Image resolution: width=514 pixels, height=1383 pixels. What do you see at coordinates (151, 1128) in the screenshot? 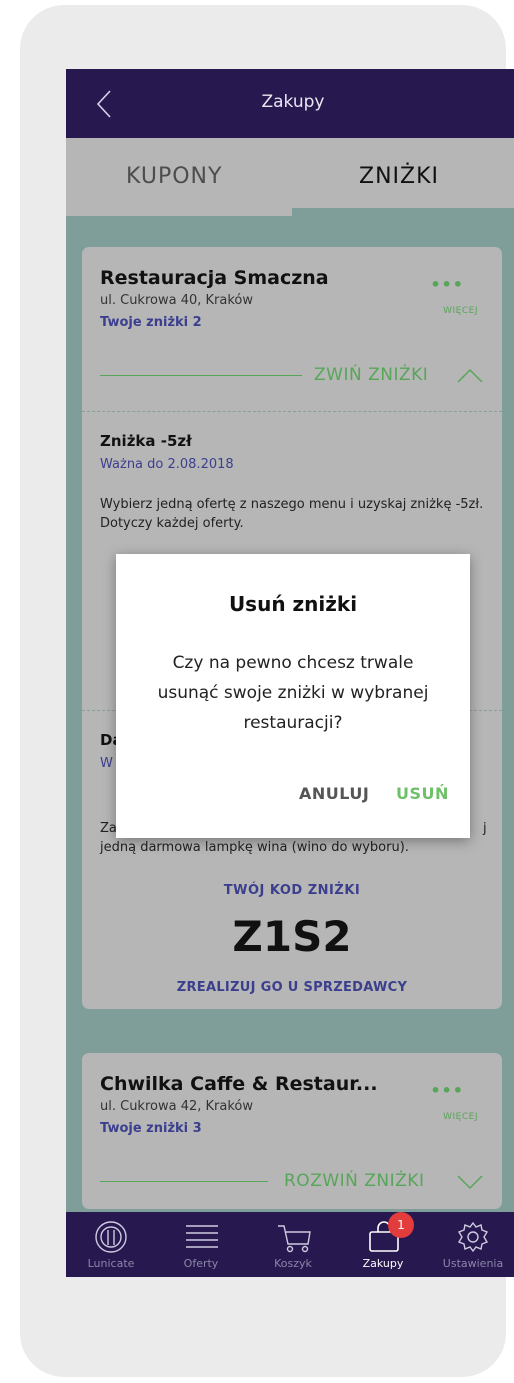
I see `discount-count: Twoje zniżki 3` at bounding box center [151, 1128].